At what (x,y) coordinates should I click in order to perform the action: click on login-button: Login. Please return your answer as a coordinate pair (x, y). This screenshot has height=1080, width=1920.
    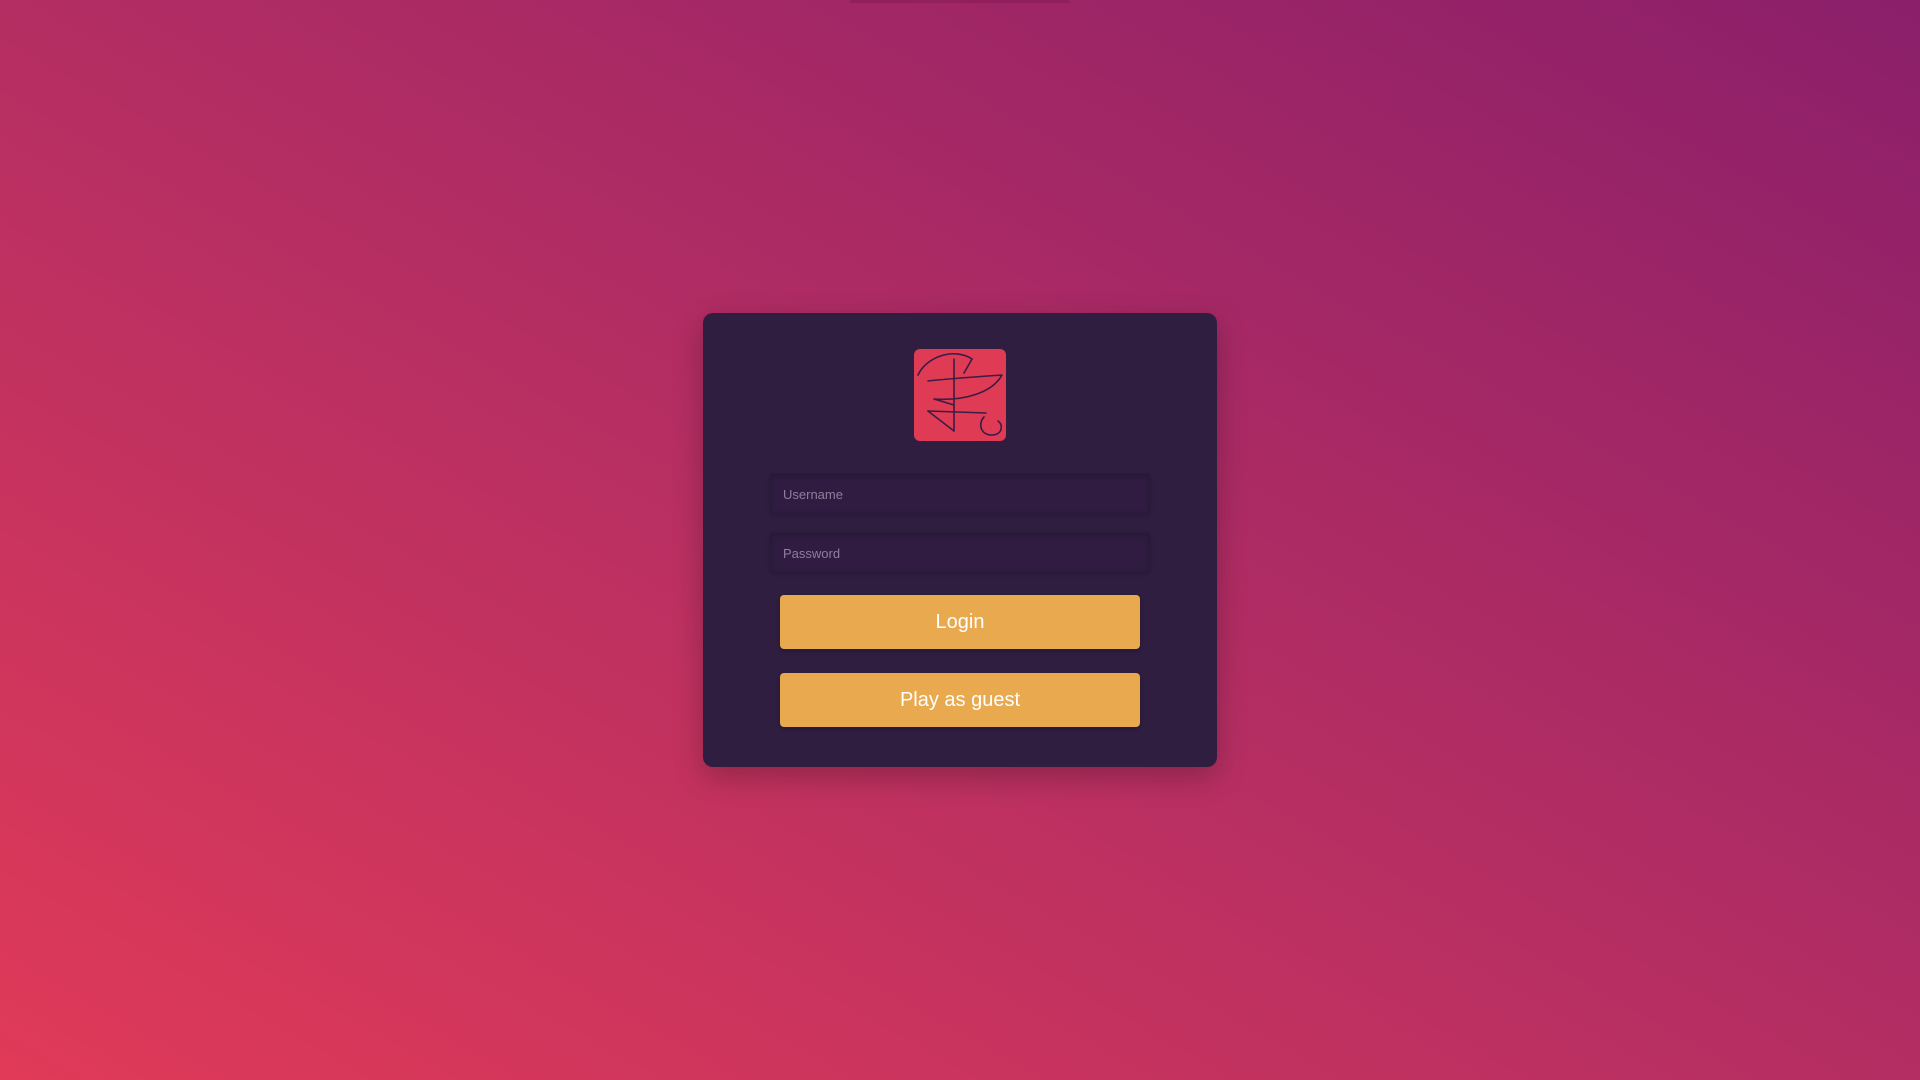
    Looking at the image, I should click on (960, 622).